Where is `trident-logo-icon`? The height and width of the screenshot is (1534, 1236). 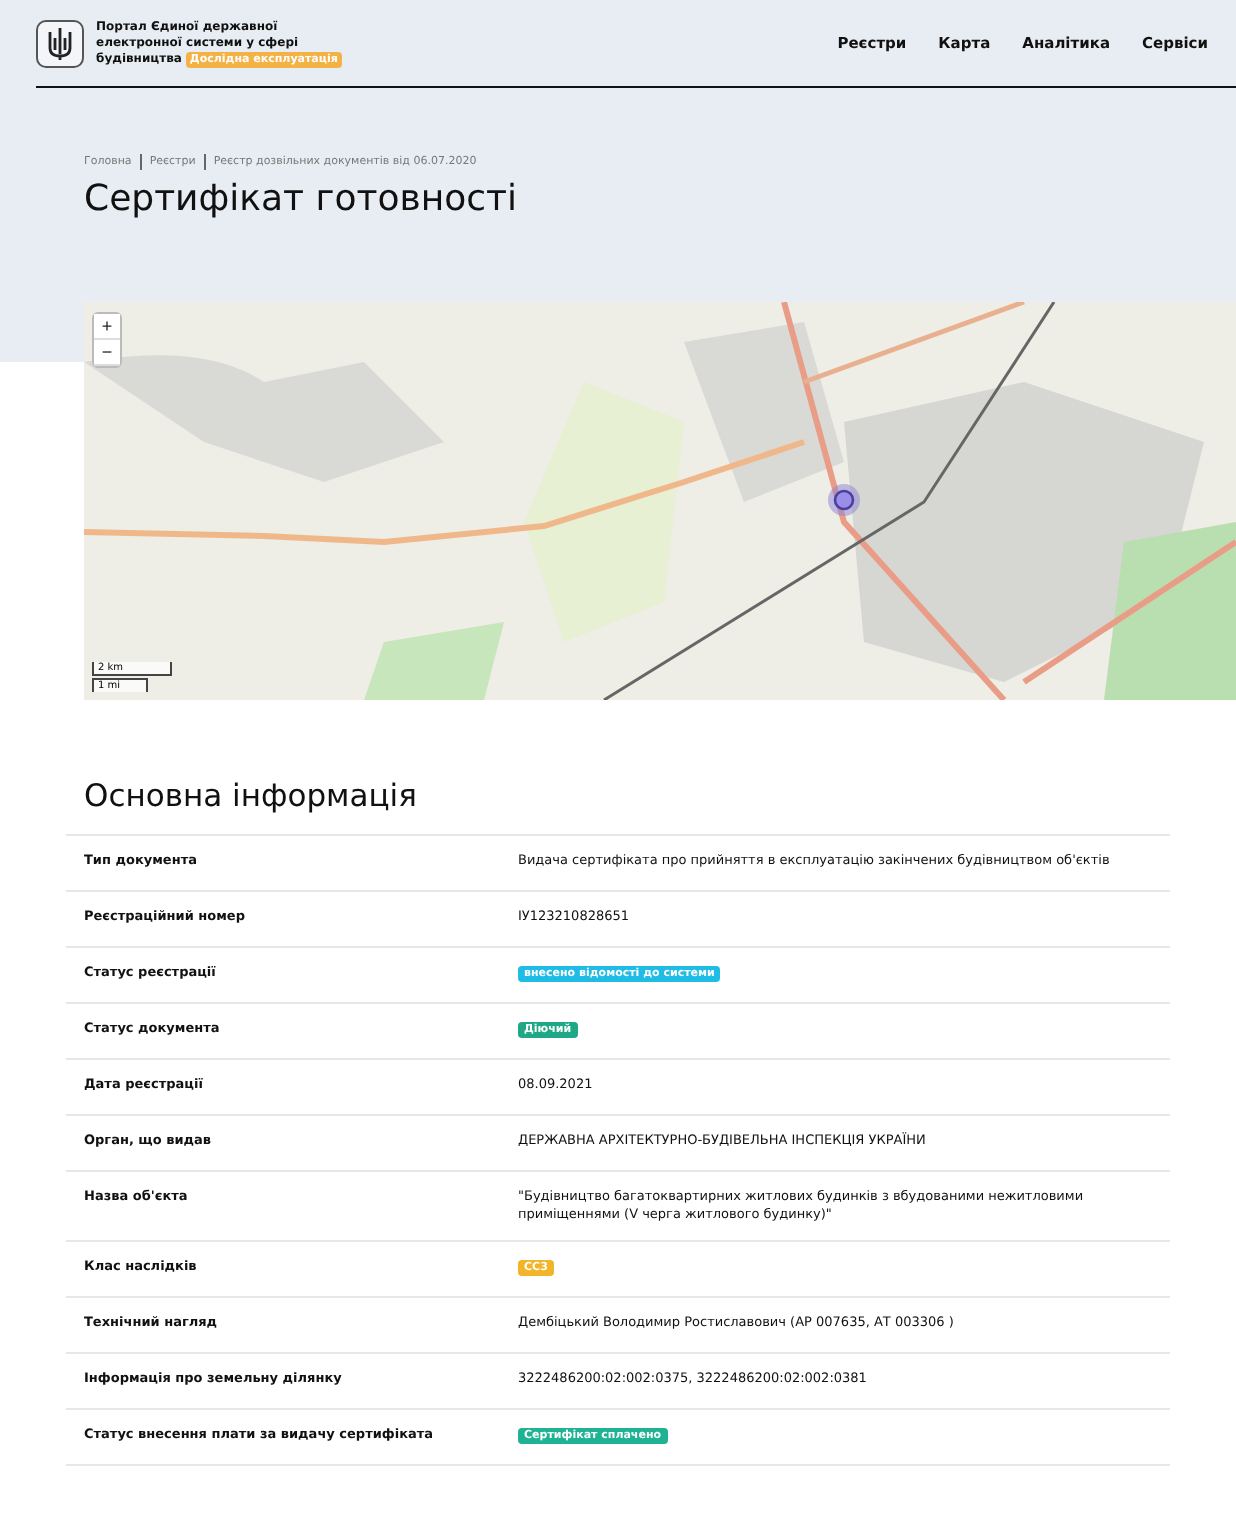 trident-logo-icon is located at coordinates (60, 43).